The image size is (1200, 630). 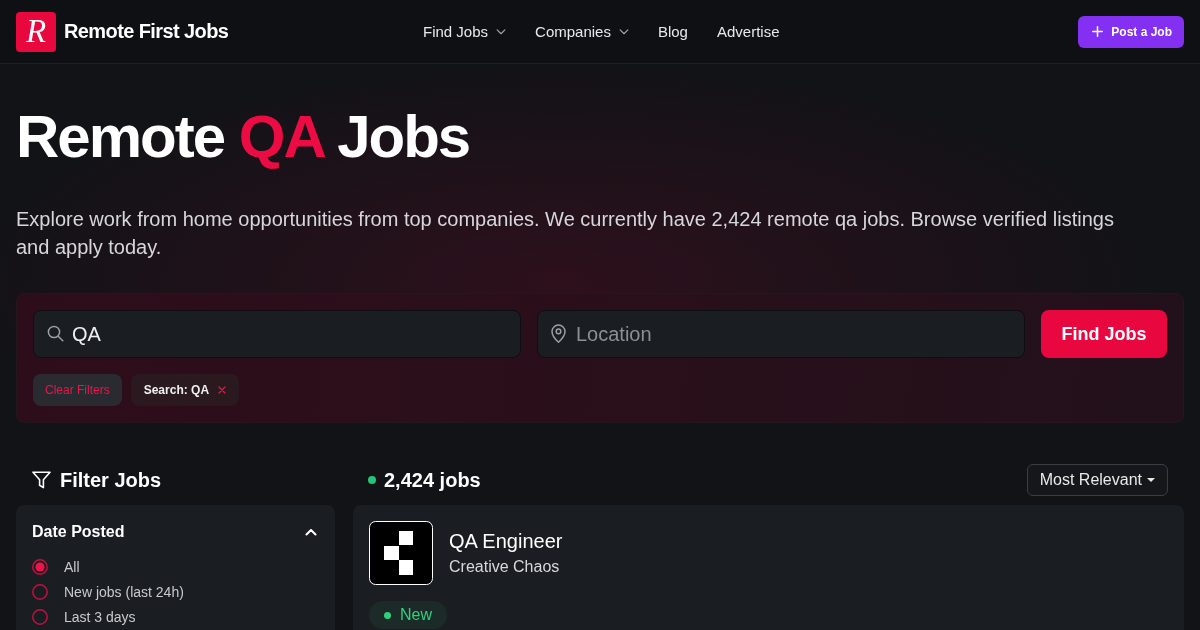 What do you see at coordinates (582, 31) in the screenshot?
I see `nav-link: Companies` at bounding box center [582, 31].